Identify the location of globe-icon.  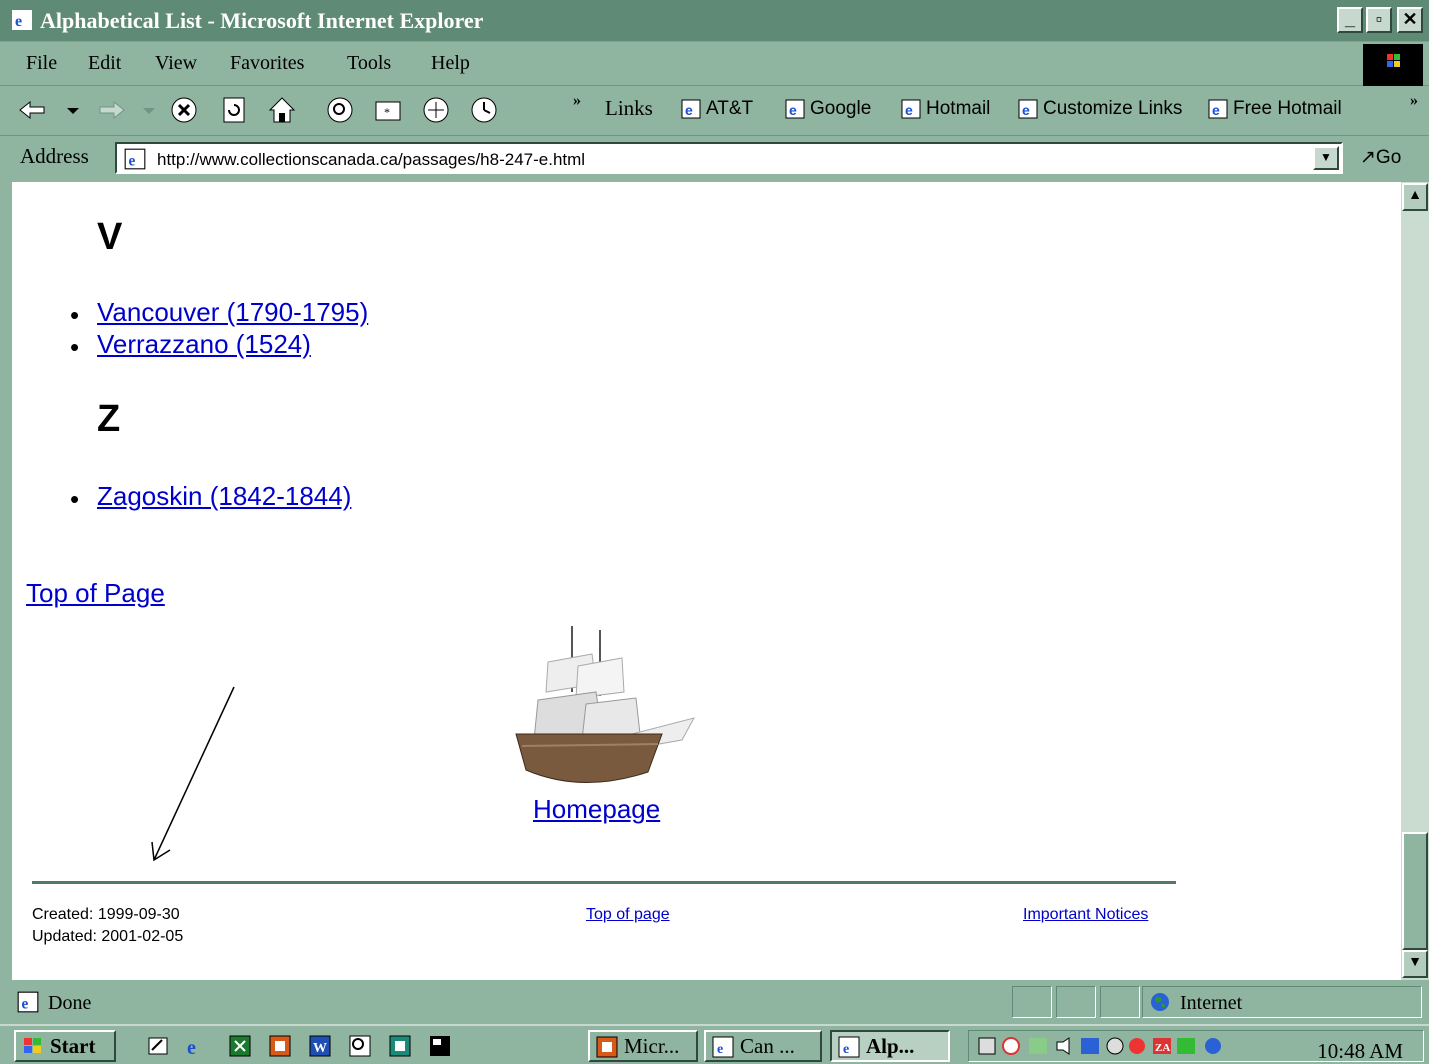
(1160, 1002).